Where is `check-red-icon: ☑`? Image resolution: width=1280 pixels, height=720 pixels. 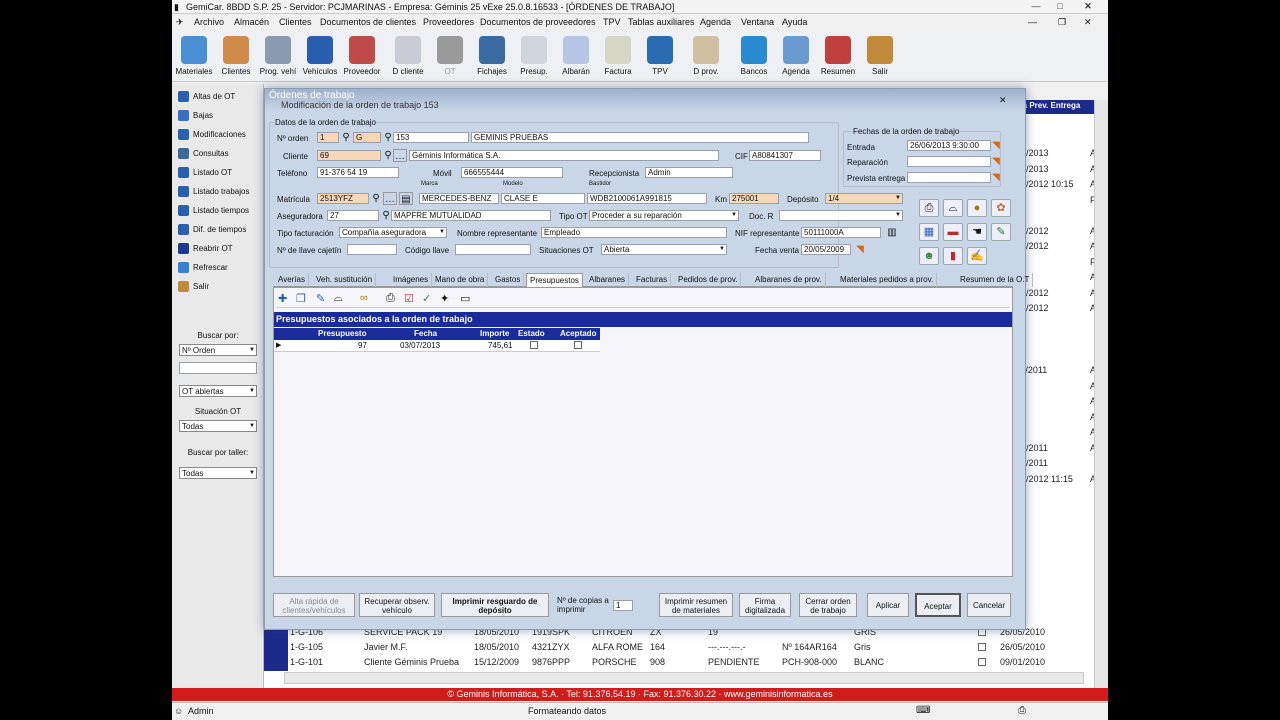
check-red-icon: ☑ is located at coordinates (409, 298).